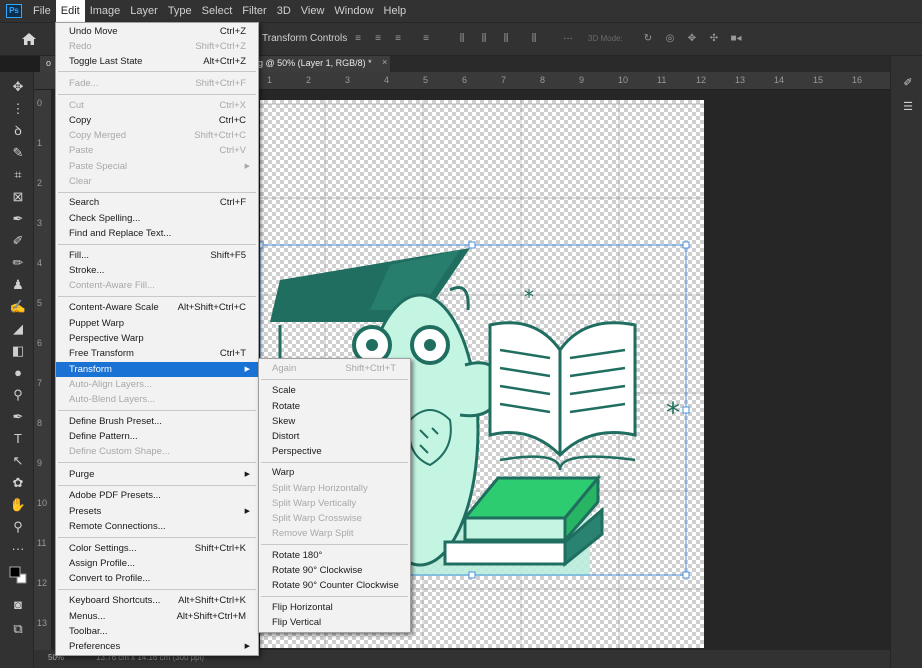  Describe the element at coordinates (157, 61) in the screenshot. I see `menu-item-toggle-last-state: Toggle Last State Alt+Ctrl+Z` at that location.